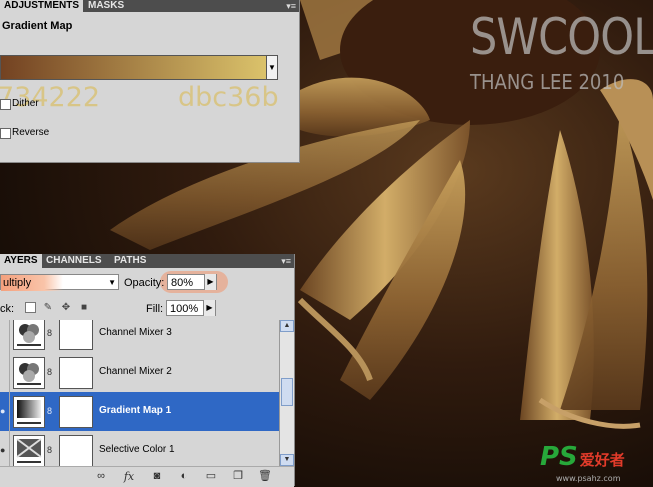  What do you see at coordinates (184, 309) in the screenshot?
I see `fill-value: 100%` at bounding box center [184, 309].